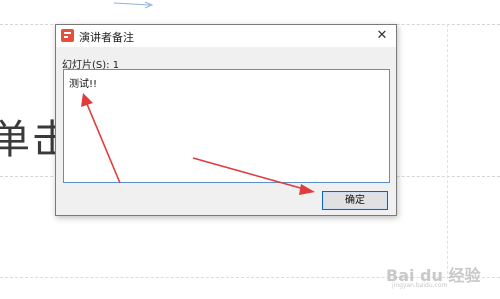 This screenshot has width=500, height=299. What do you see at coordinates (67, 35) in the screenshot?
I see `presentation-app-icon` at bounding box center [67, 35].